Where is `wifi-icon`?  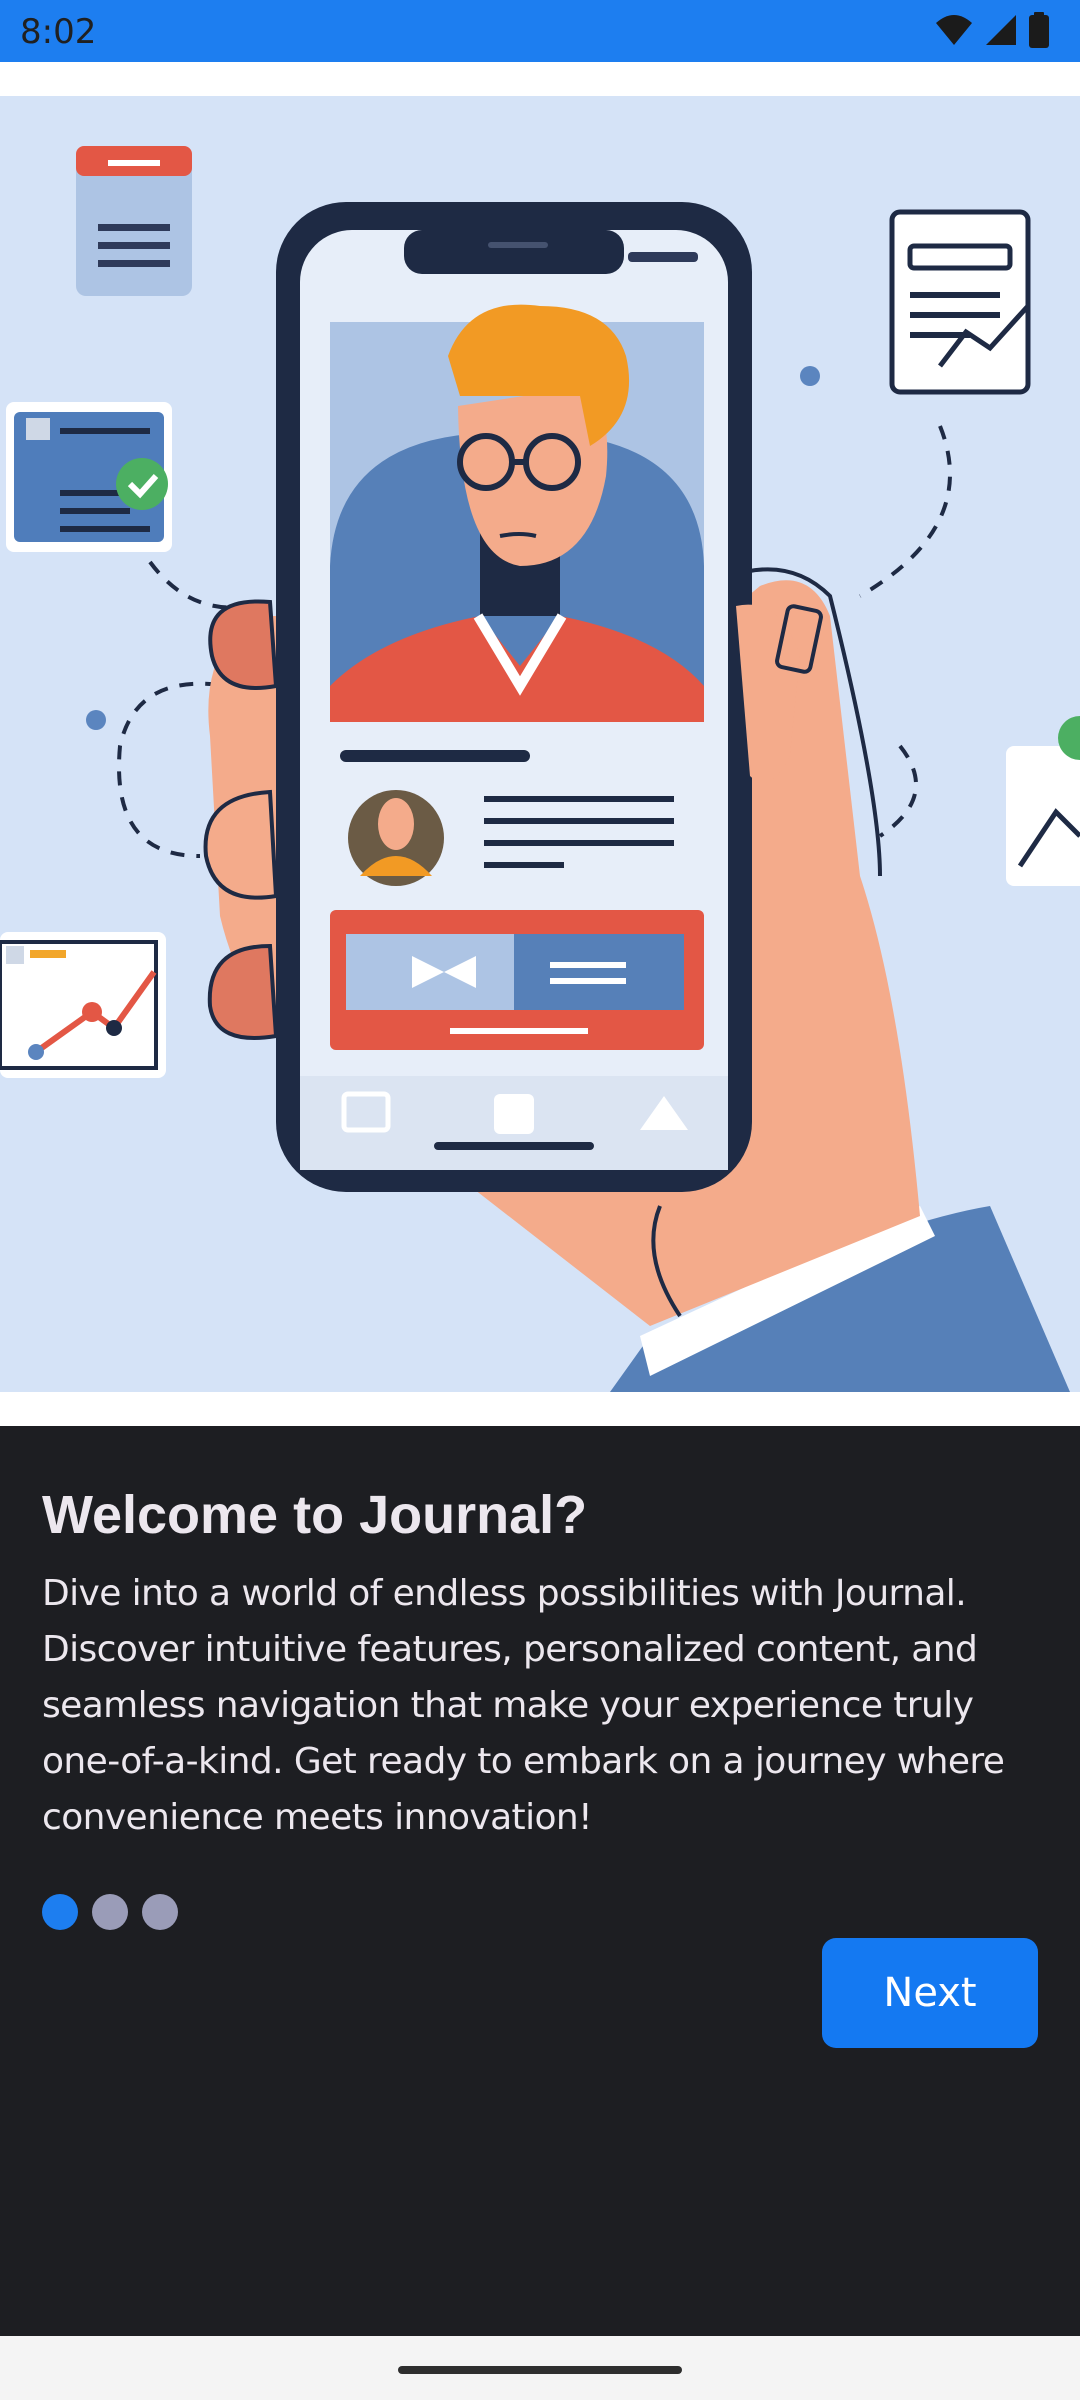 wifi-icon is located at coordinates (954, 30).